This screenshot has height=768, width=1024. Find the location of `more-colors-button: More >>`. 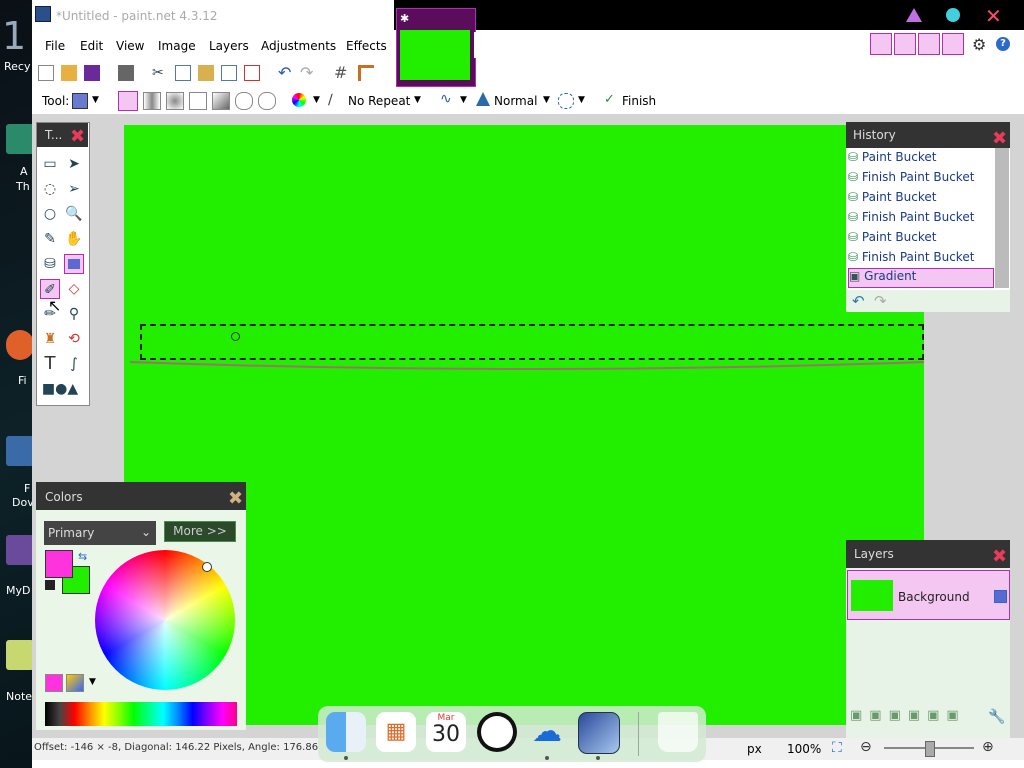

more-colors-button: More >> is located at coordinates (200, 531).